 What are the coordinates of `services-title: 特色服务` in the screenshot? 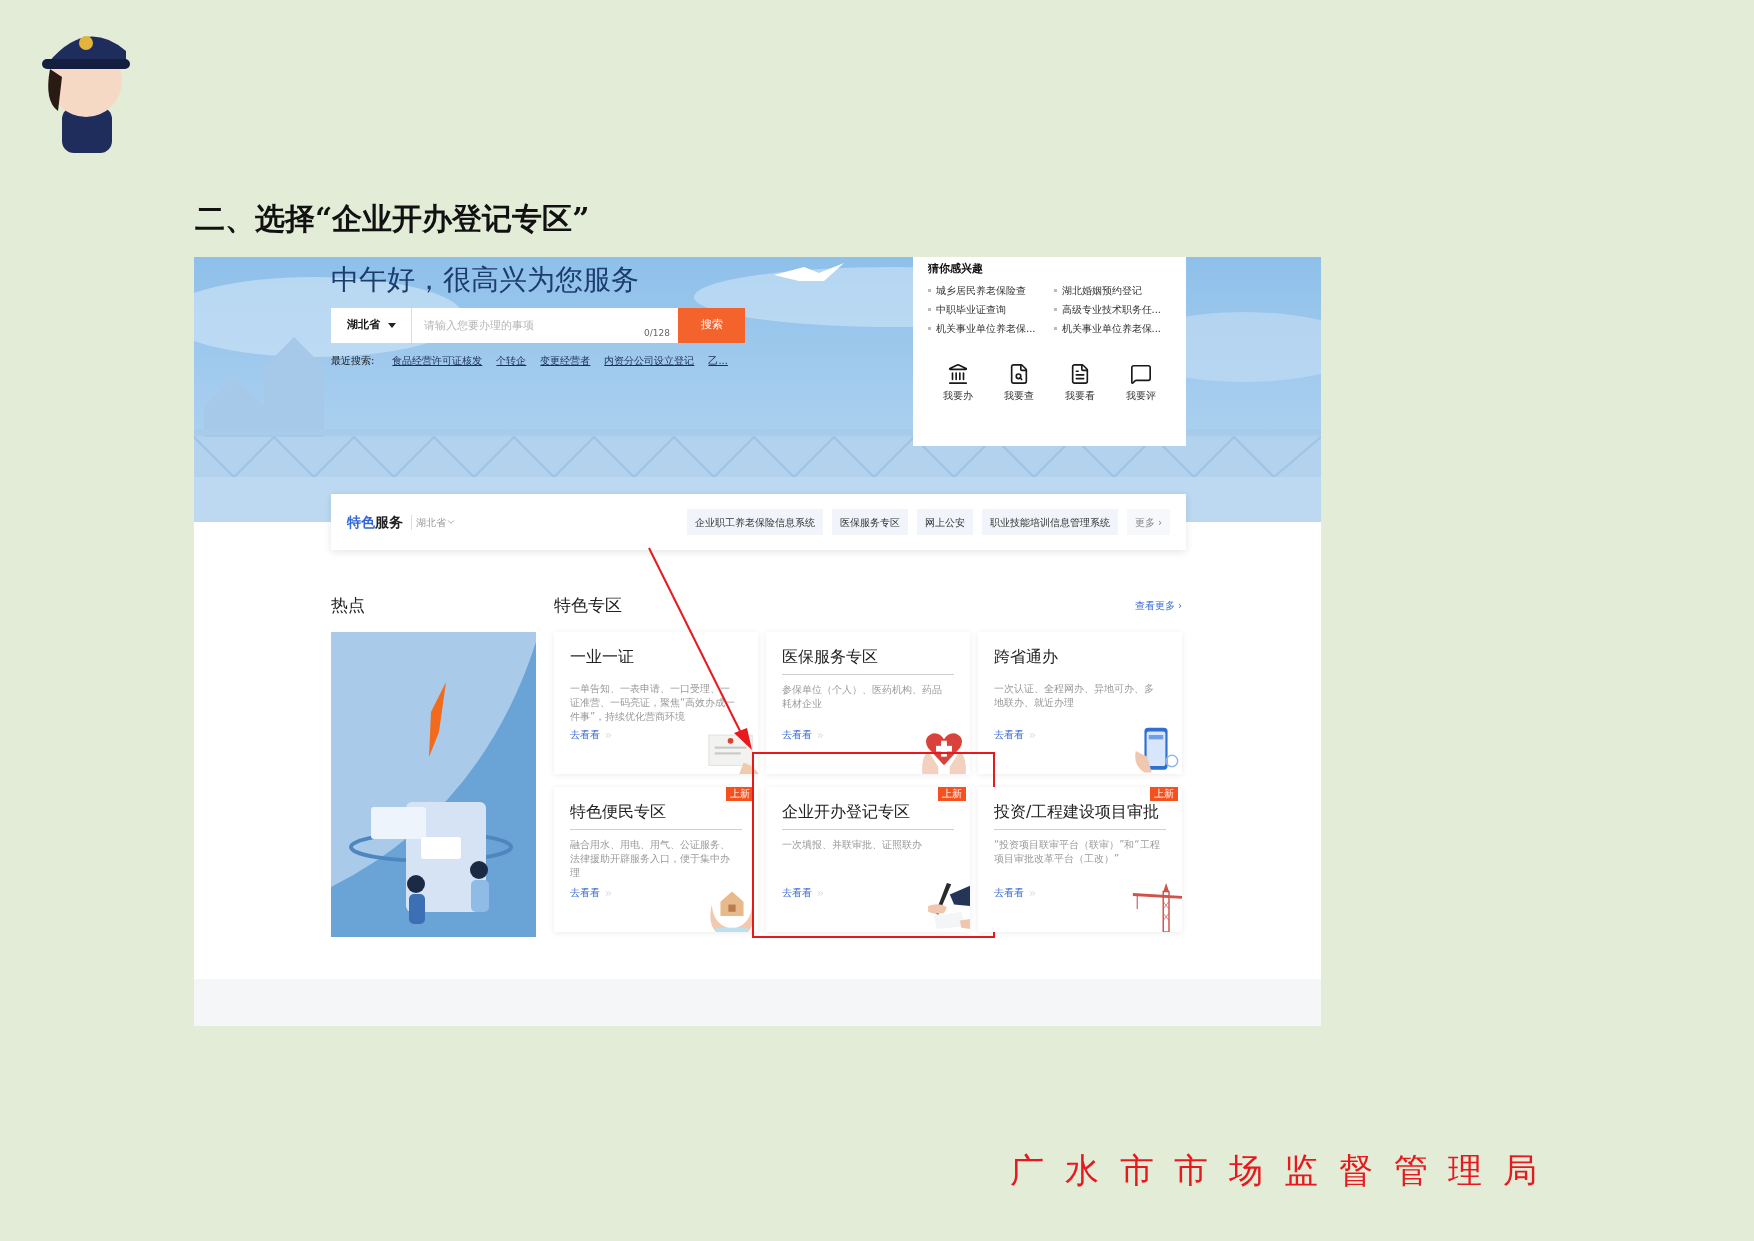 It's located at (375, 522).